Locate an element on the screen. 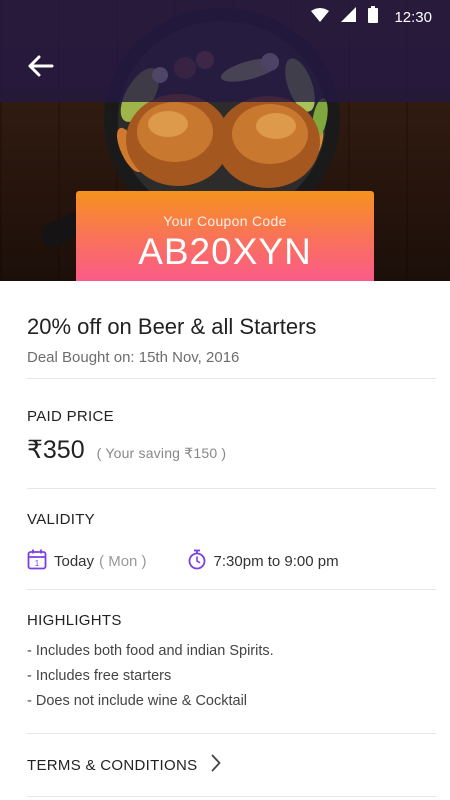 This screenshot has height=800, width=450. saving-amount: ( Your saving ₹150 ) is located at coordinates (161, 453).